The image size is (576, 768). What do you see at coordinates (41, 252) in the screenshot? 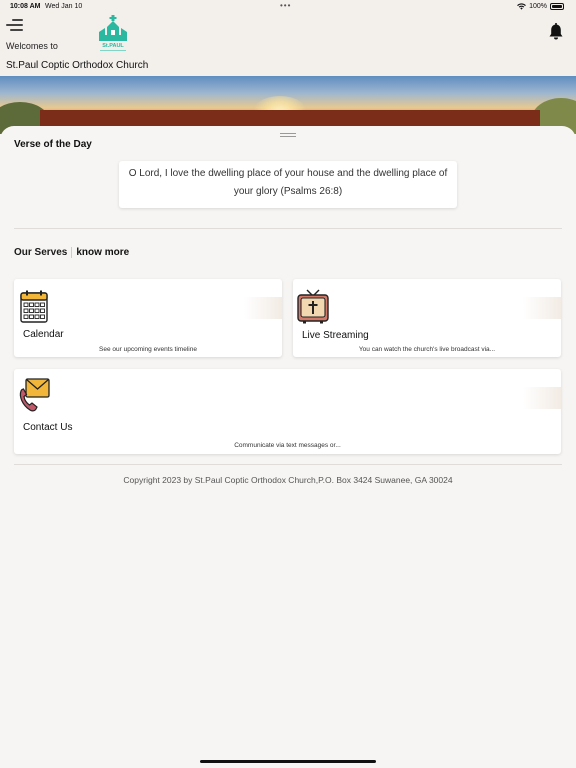
I see `serves-title: Our Serves` at bounding box center [41, 252].